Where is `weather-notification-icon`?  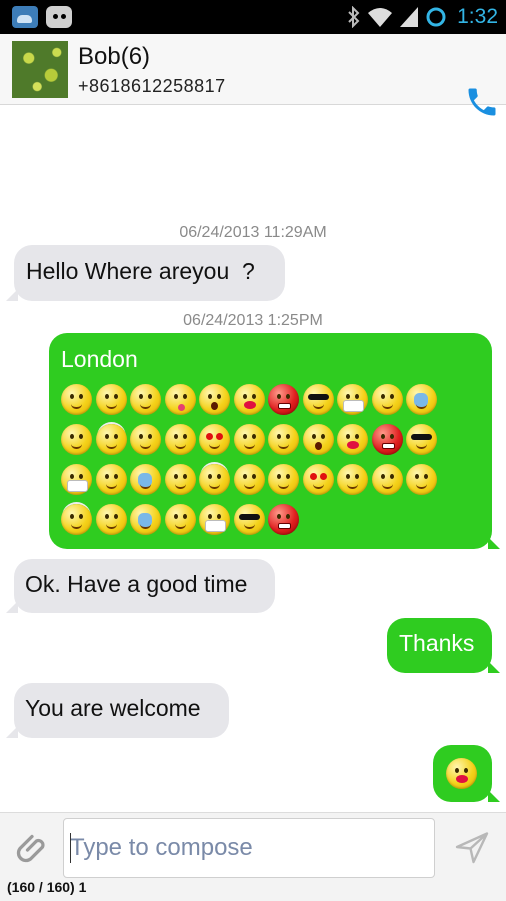 weather-notification-icon is located at coordinates (25, 17).